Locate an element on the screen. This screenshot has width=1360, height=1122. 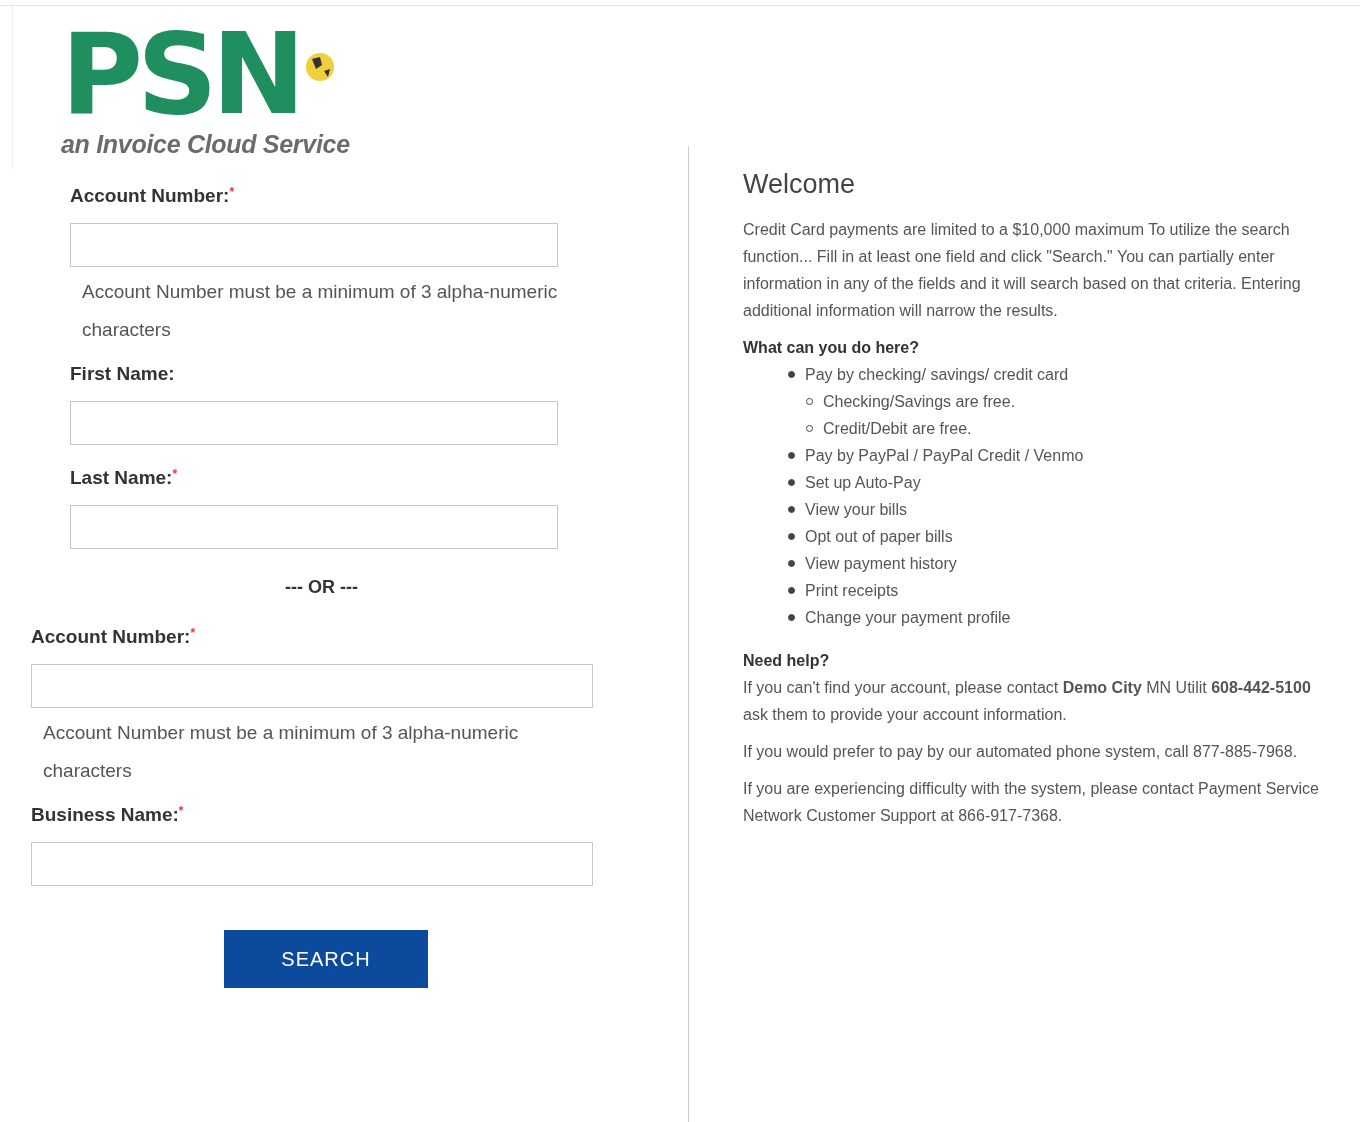
logo-tagline: an Invoice Cloud Service is located at coordinates (206, 144).